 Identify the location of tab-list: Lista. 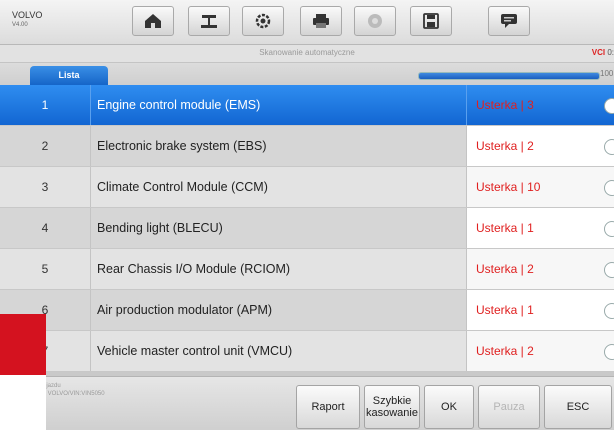
(69, 75).